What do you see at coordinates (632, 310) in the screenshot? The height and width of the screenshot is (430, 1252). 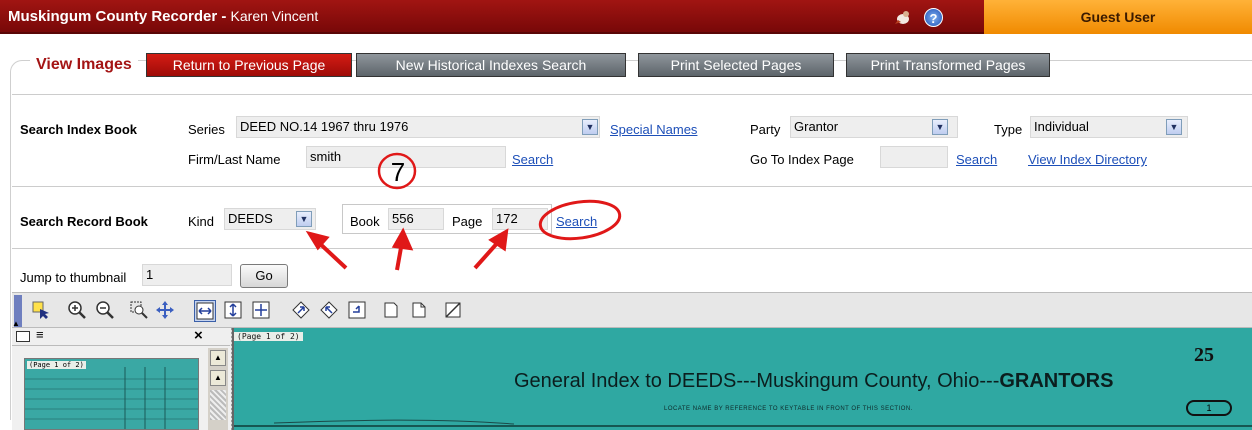 I see `image-toolbar: ▲` at bounding box center [632, 310].